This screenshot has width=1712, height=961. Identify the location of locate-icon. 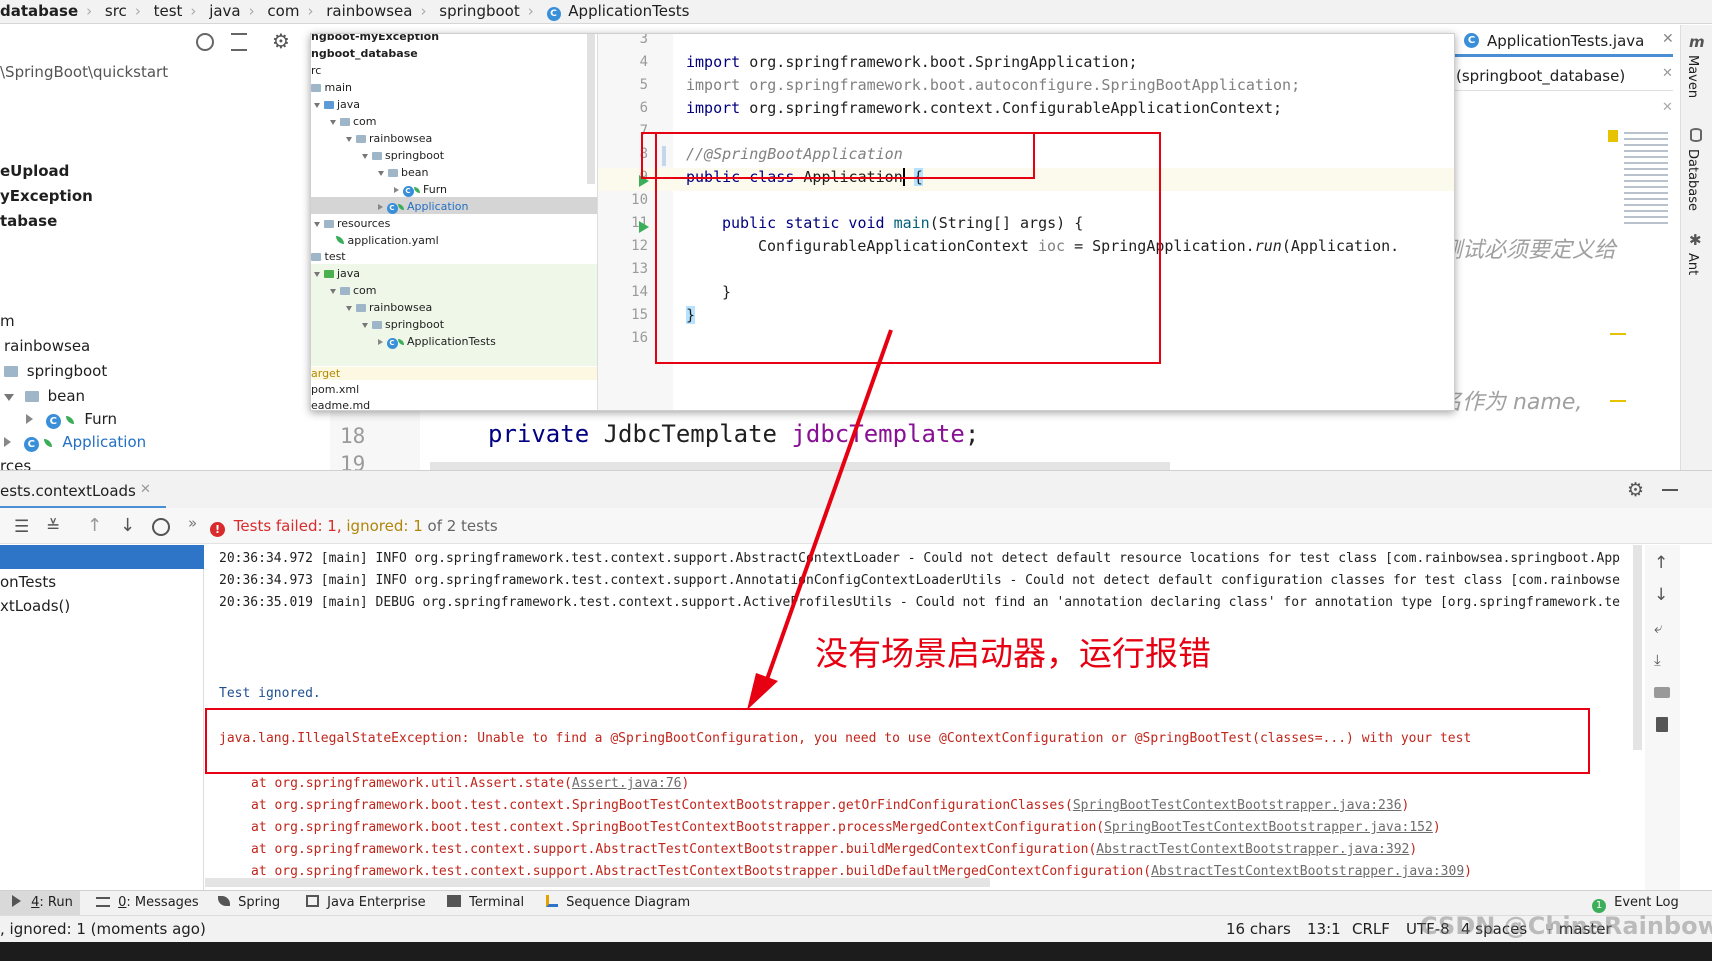
(205, 42).